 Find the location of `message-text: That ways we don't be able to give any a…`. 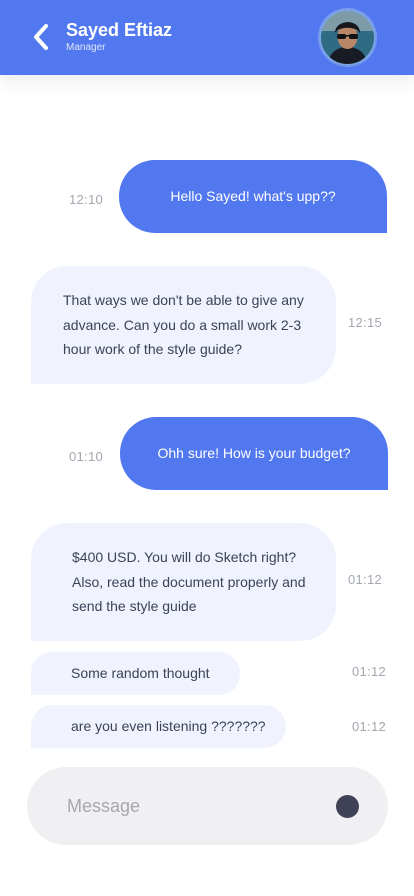

message-text: That ways we don't be able to give any a… is located at coordinates (183, 325).